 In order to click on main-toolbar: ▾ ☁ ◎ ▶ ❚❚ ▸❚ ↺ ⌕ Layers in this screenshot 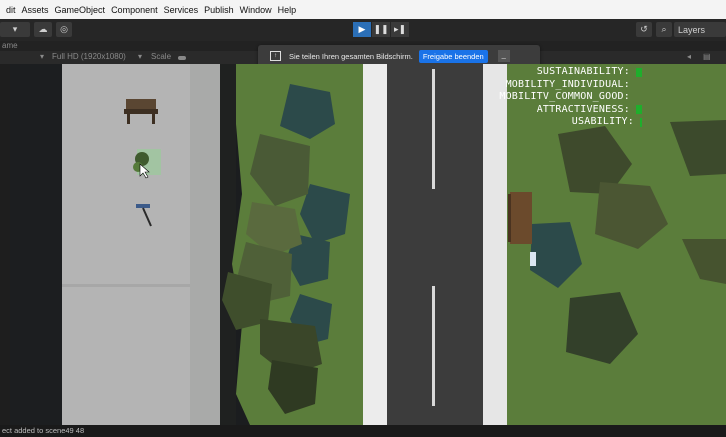, I will do `click(363, 30)`.